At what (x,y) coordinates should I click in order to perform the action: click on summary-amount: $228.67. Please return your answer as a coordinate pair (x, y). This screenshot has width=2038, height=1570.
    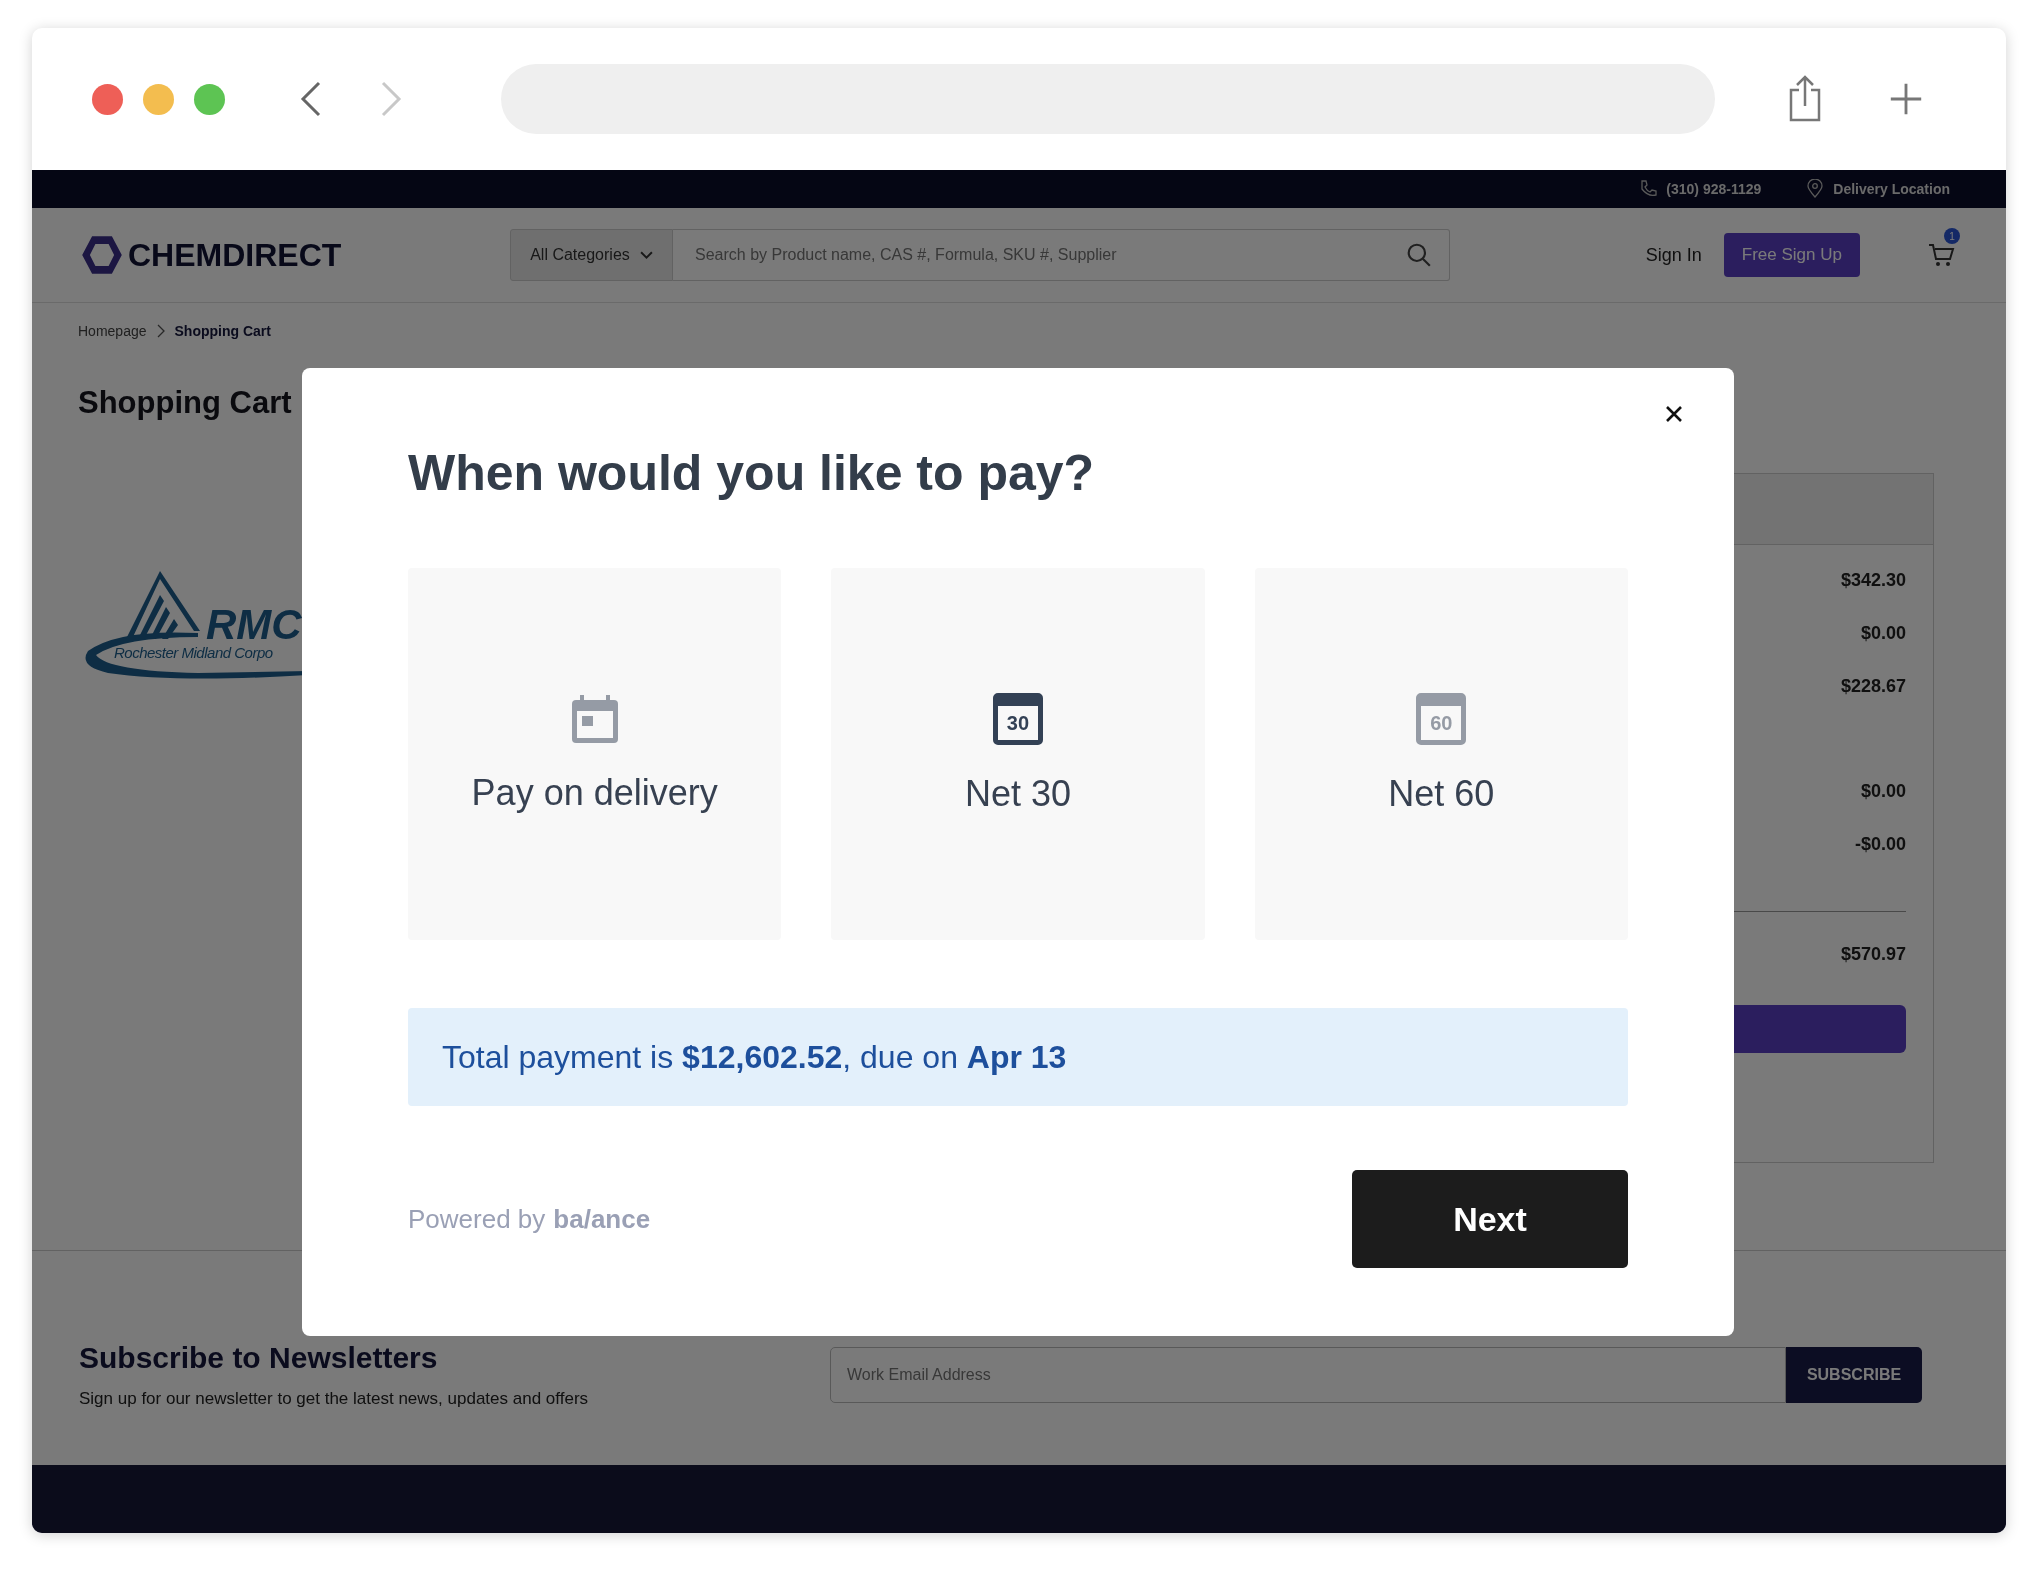
    Looking at the image, I should click on (1873, 686).